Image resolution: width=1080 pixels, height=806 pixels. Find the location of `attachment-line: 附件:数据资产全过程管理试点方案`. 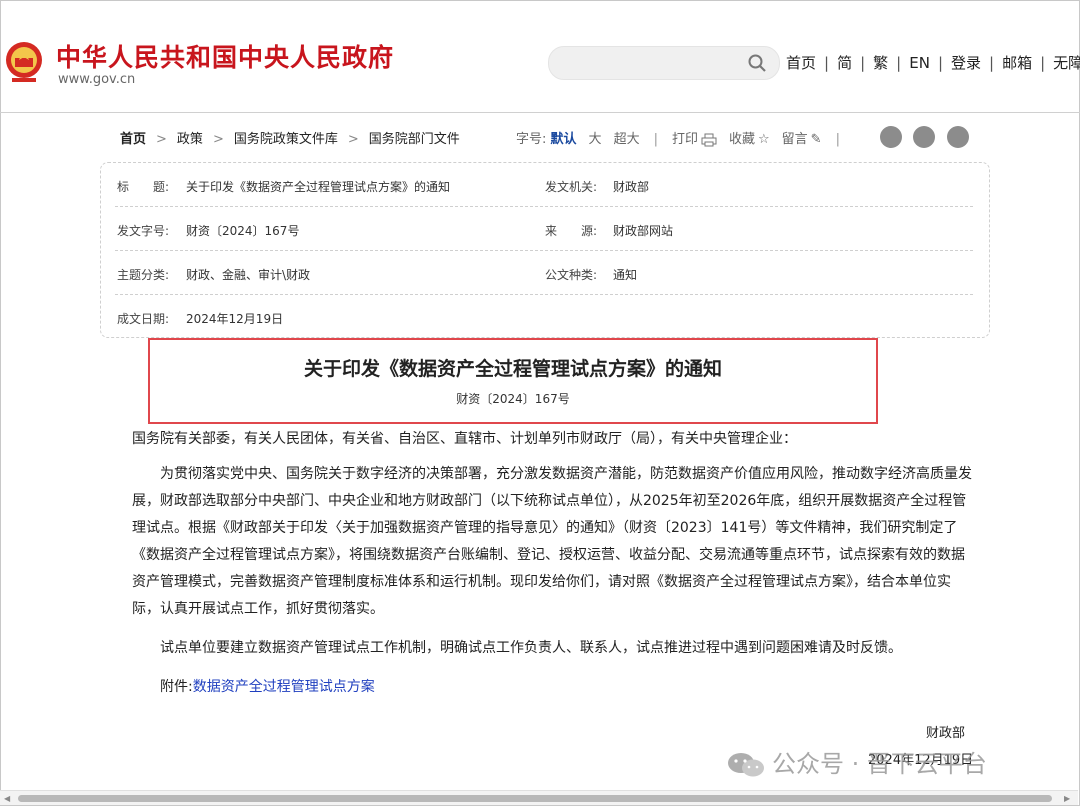

attachment-line: 附件:数据资产全过程管理试点方案 is located at coordinates (552, 687).